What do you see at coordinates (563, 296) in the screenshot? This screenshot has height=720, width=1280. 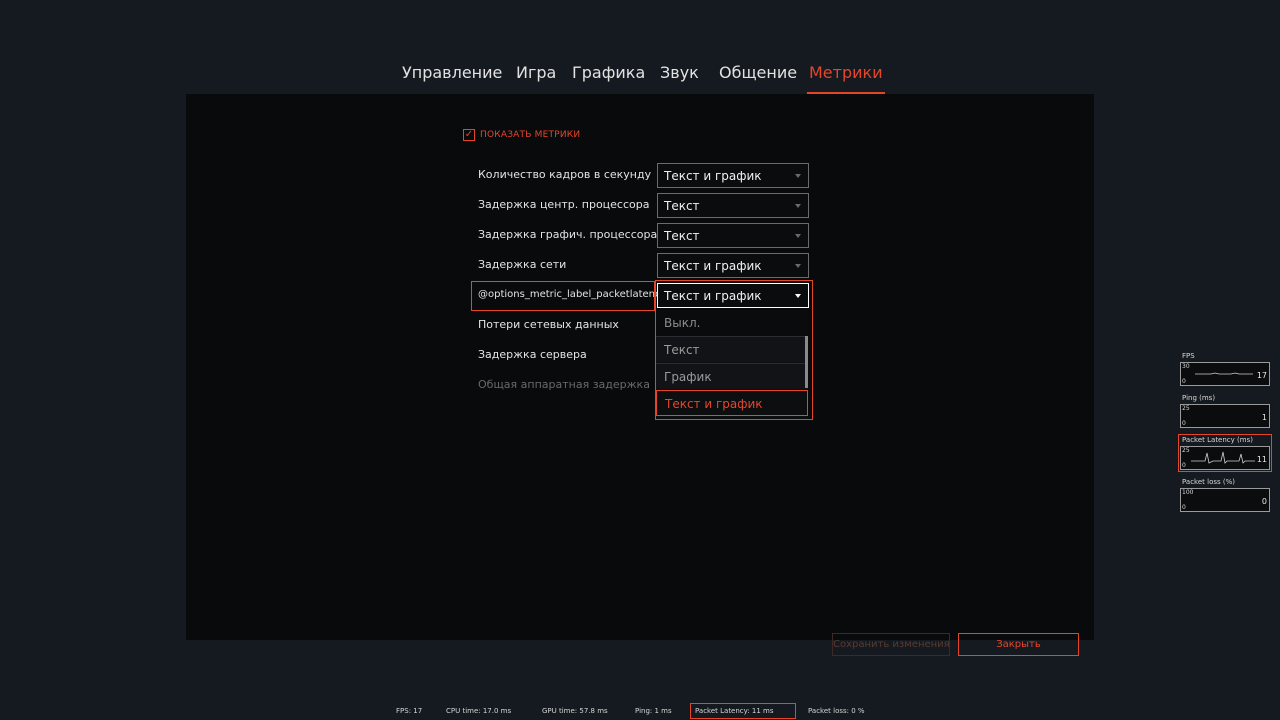 I see `packet-latency-label-highlight` at bounding box center [563, 296].